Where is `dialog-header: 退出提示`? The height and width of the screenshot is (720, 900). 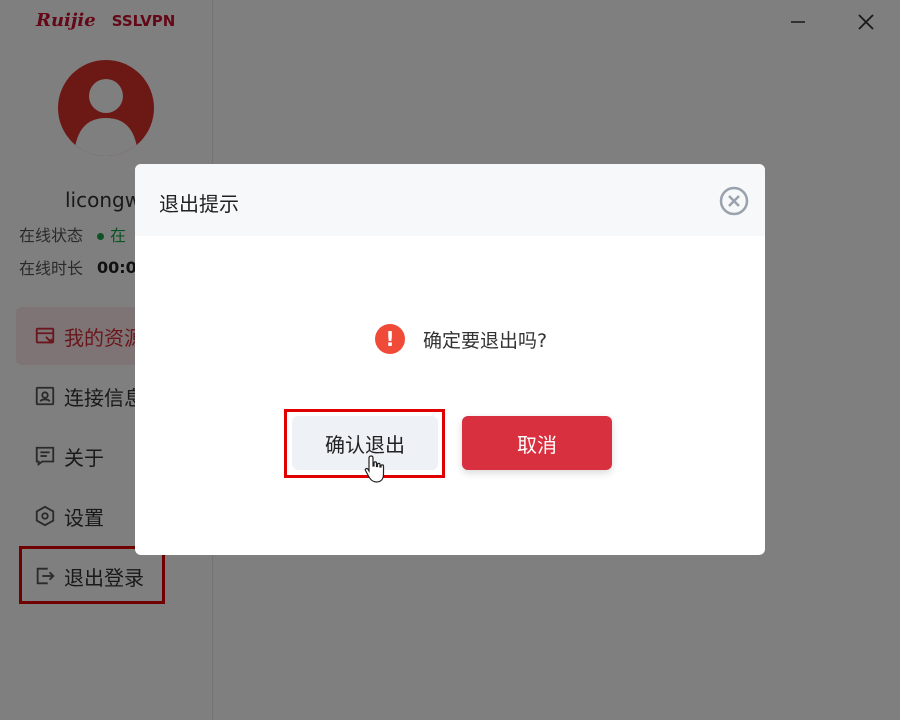 dialog-header: 退出提示 is located at coordinates (450, 200).